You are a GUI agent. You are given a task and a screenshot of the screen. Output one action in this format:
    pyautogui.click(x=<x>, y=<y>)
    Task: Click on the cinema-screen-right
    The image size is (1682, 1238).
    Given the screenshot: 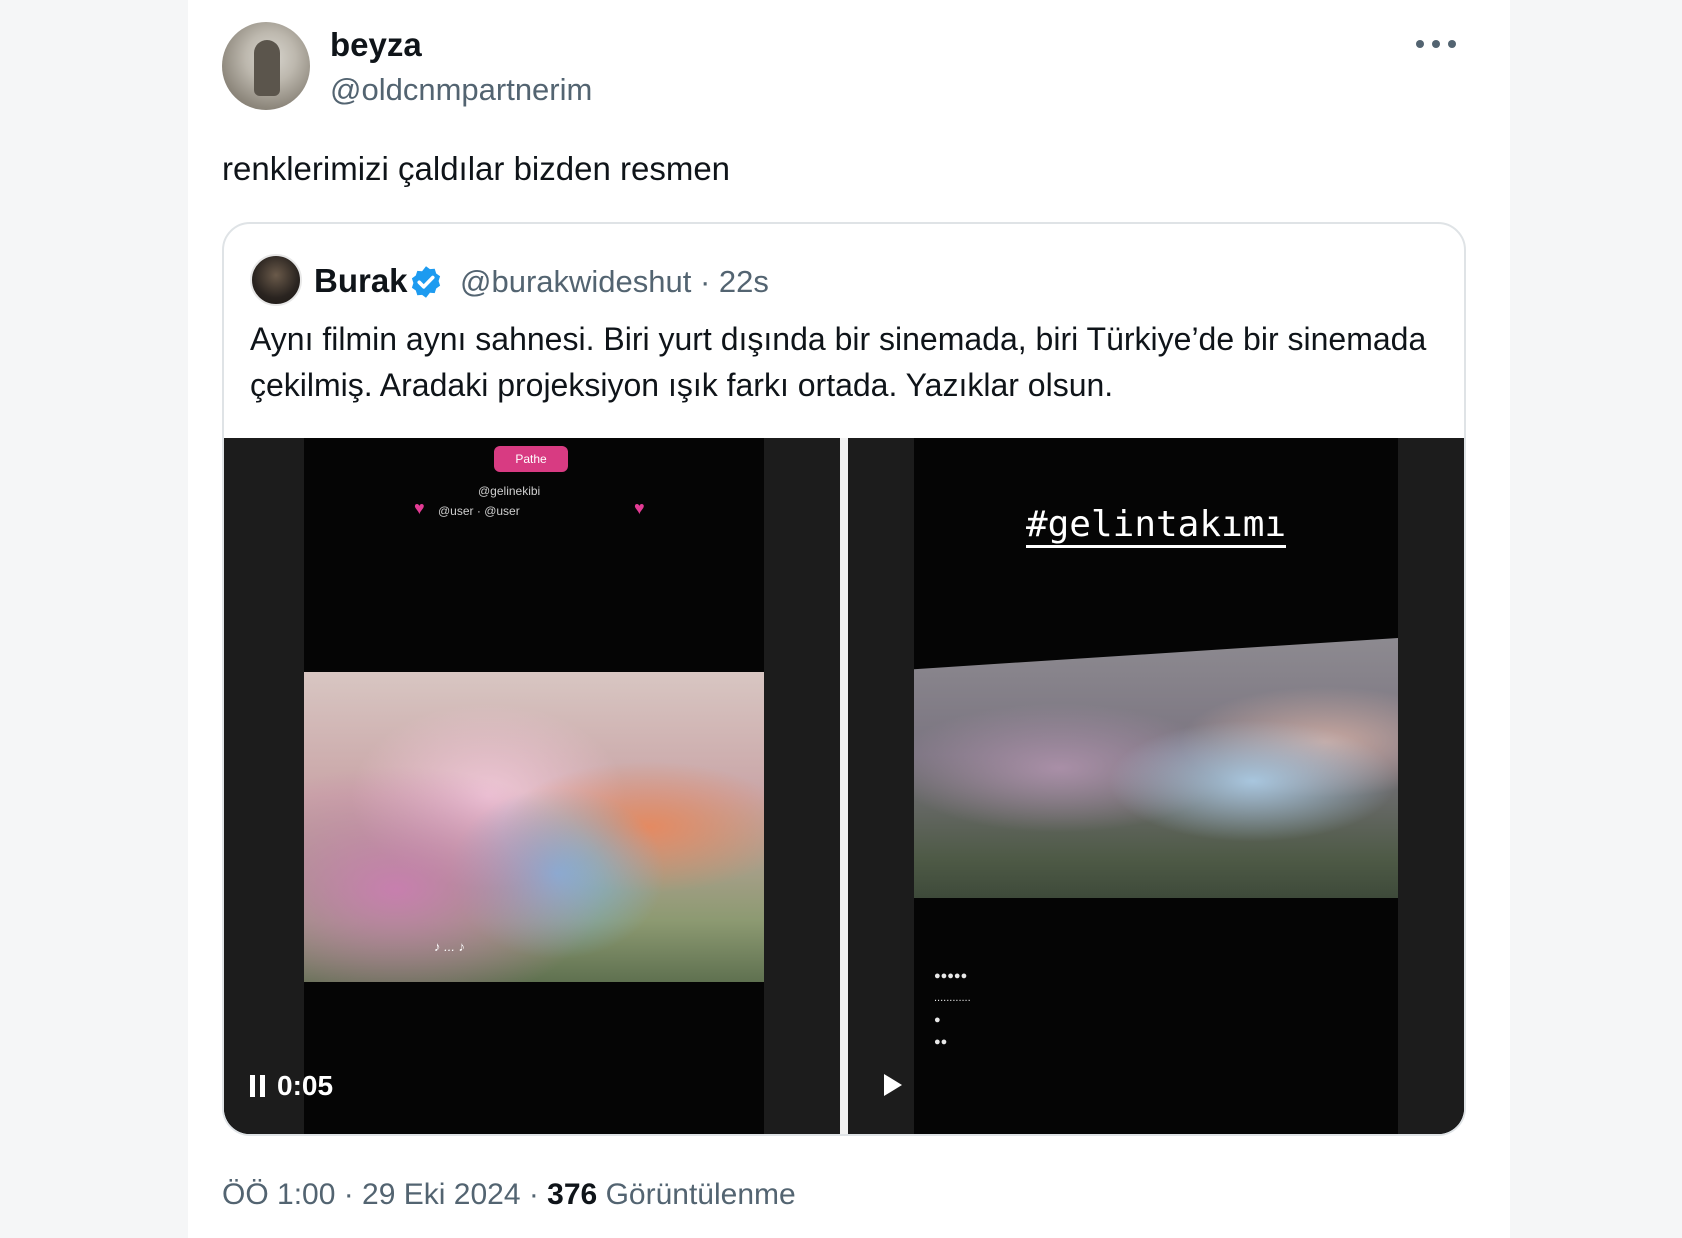 What is the action you would take?
    pyautogui.click(x=1156, y=768)
    